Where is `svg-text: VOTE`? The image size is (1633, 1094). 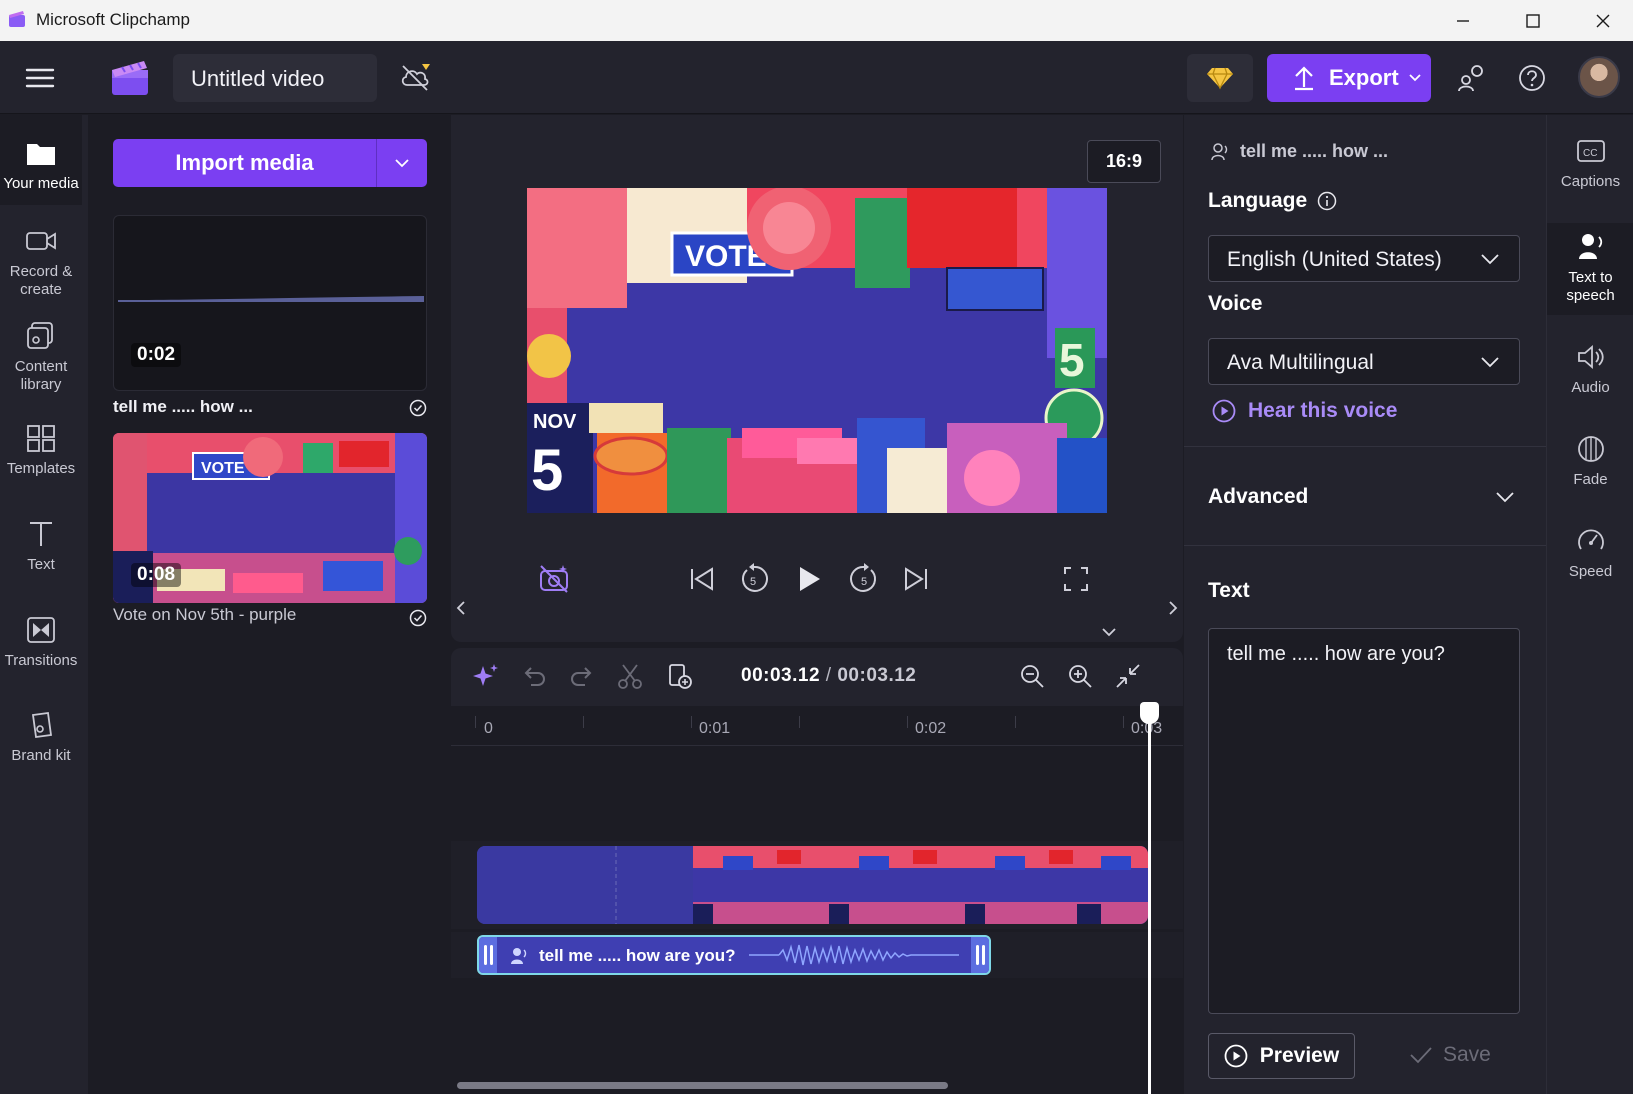 svg-text: VOTE is located at coordinates (223, 468).